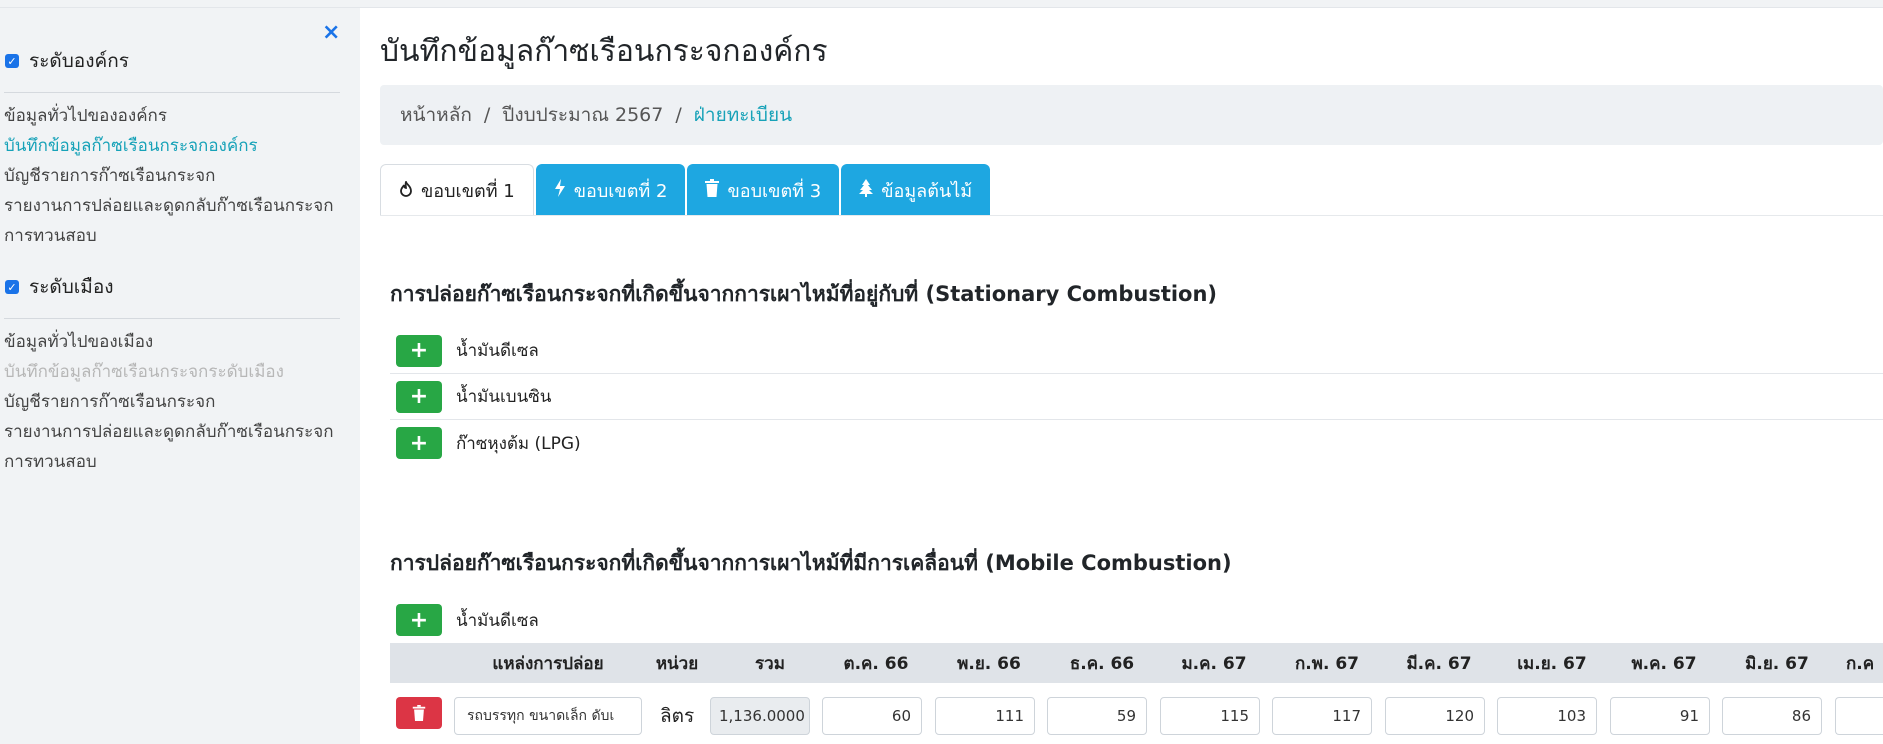 Image resolution: width=1883 pixels, height=744 pixels. Describe the element at coordinates (1131, 215) in the screenshot. I see `tabs-divider` at that location.